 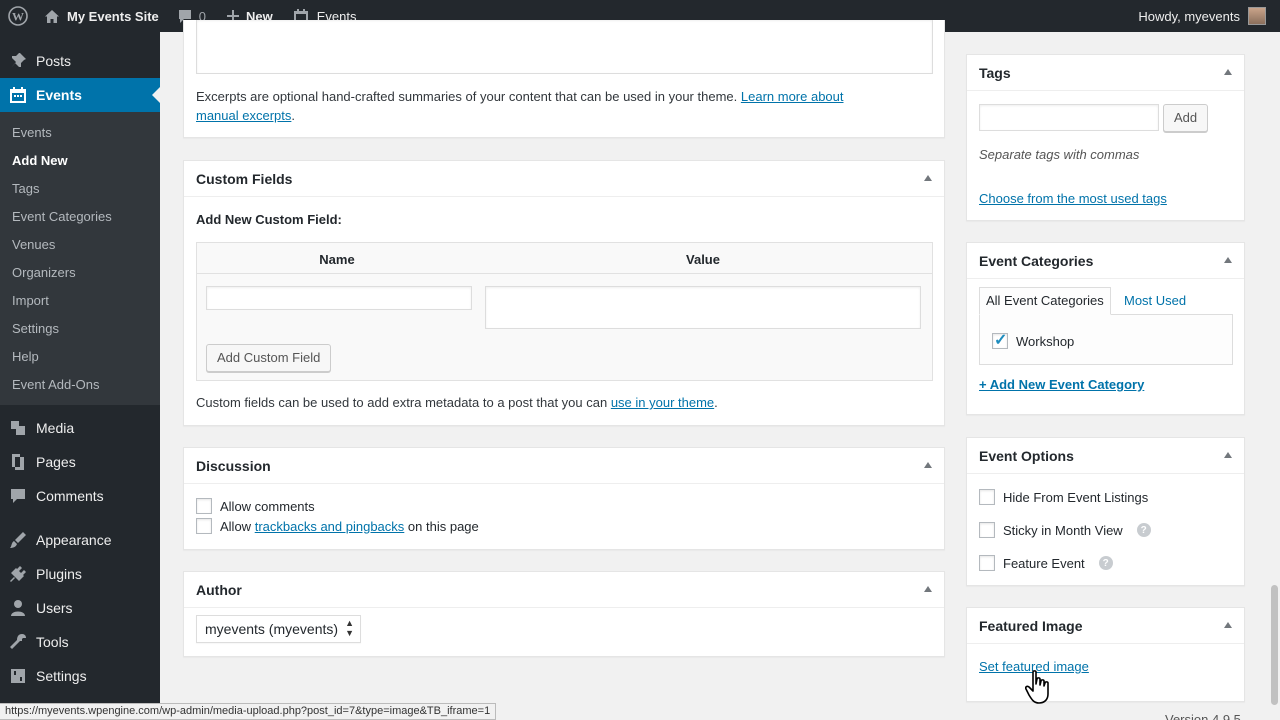 I want to click on learn-more-link-1: Learn more about, so click(x=792, y=96).